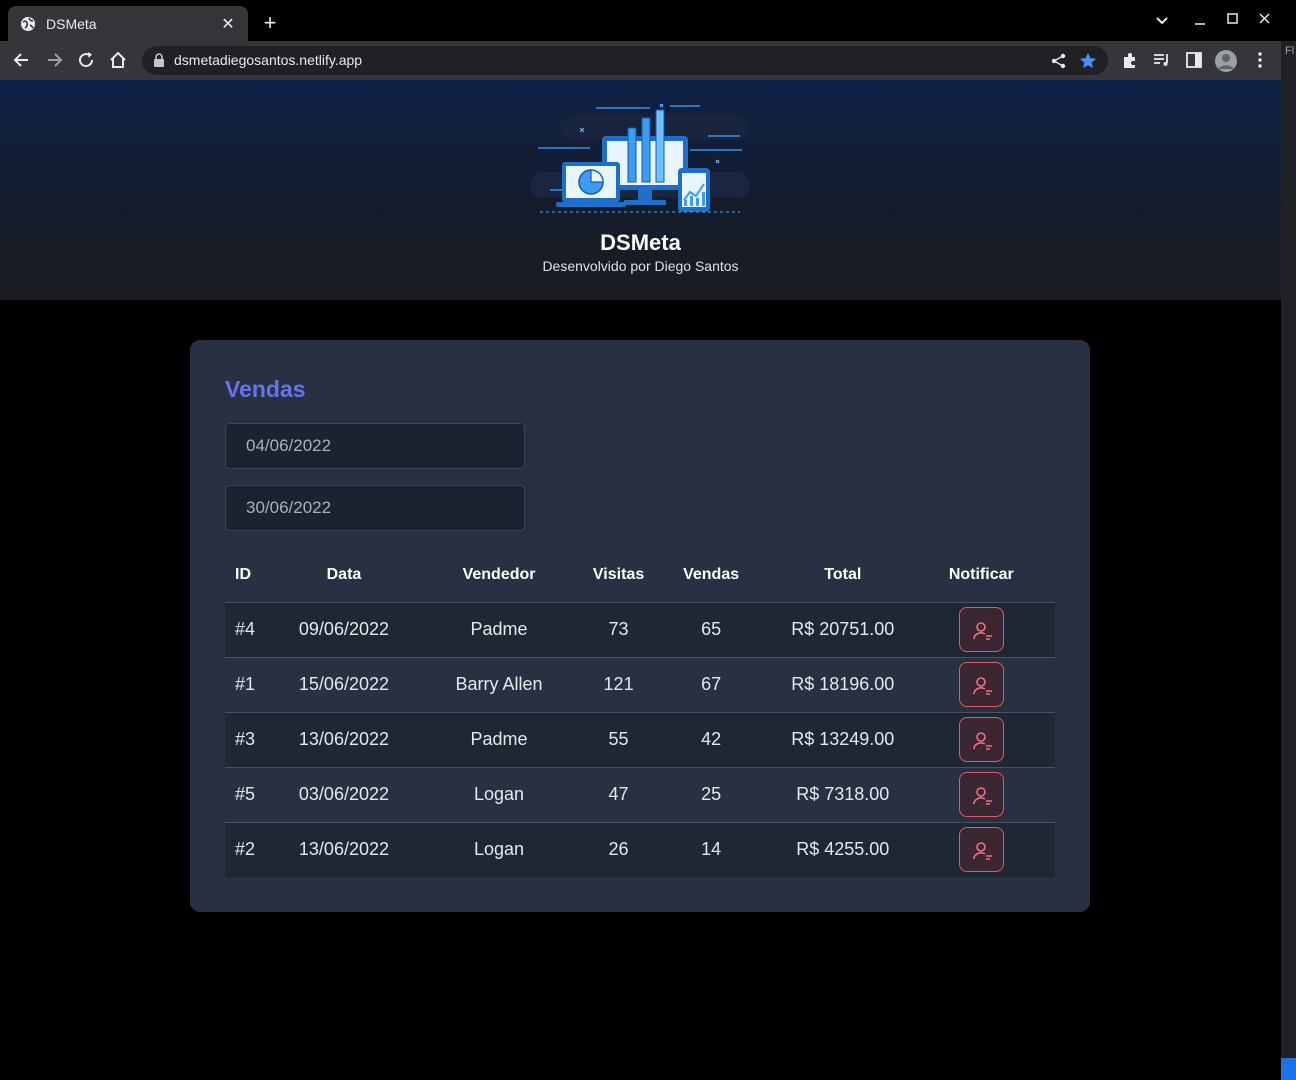 Image resolution: width=1296 pixels, height=1080 pixels. What do you see at coordinates (618, 685) in the screenshot?
I see `cell-visits: 121` at bounding box center [618, 685].